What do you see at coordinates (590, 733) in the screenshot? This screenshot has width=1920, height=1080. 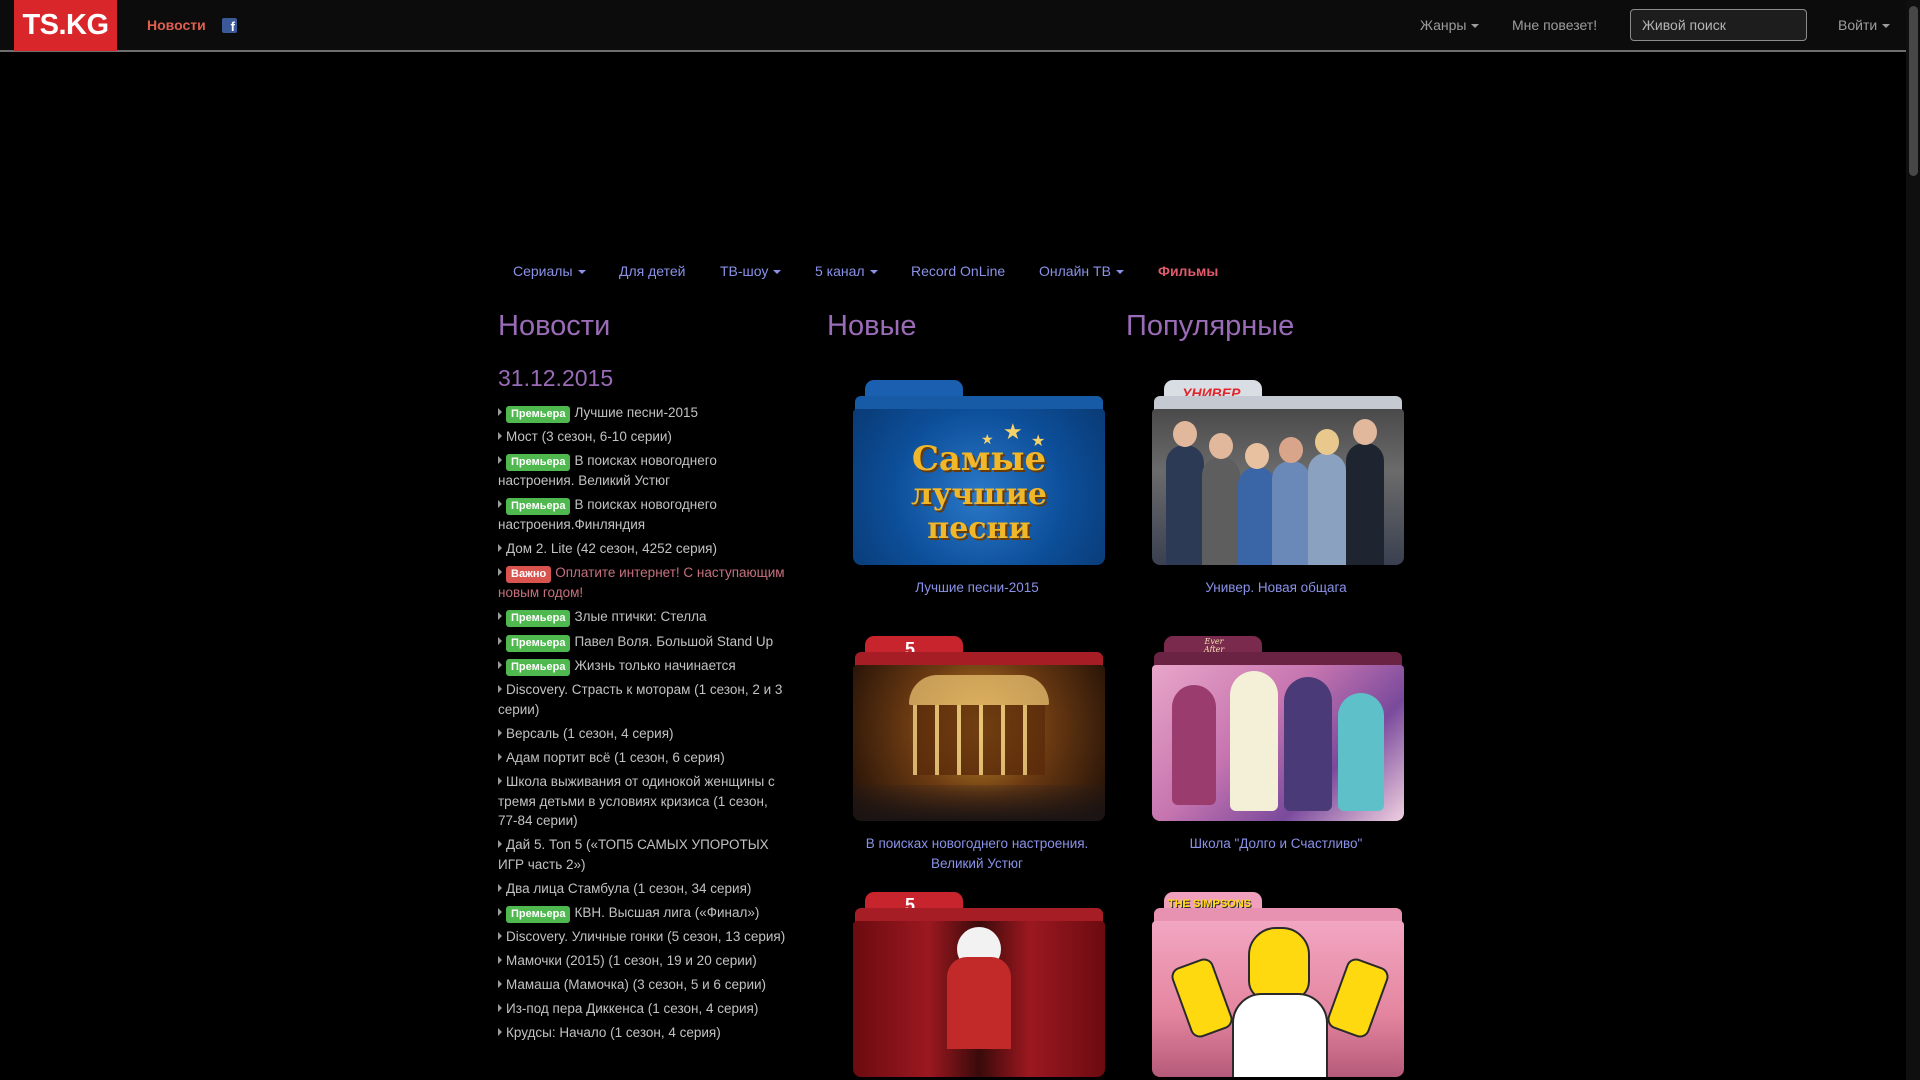 I see `news-item-link: Версаль (1 сезон, 4 серия)` at bounding box center [590, 733].